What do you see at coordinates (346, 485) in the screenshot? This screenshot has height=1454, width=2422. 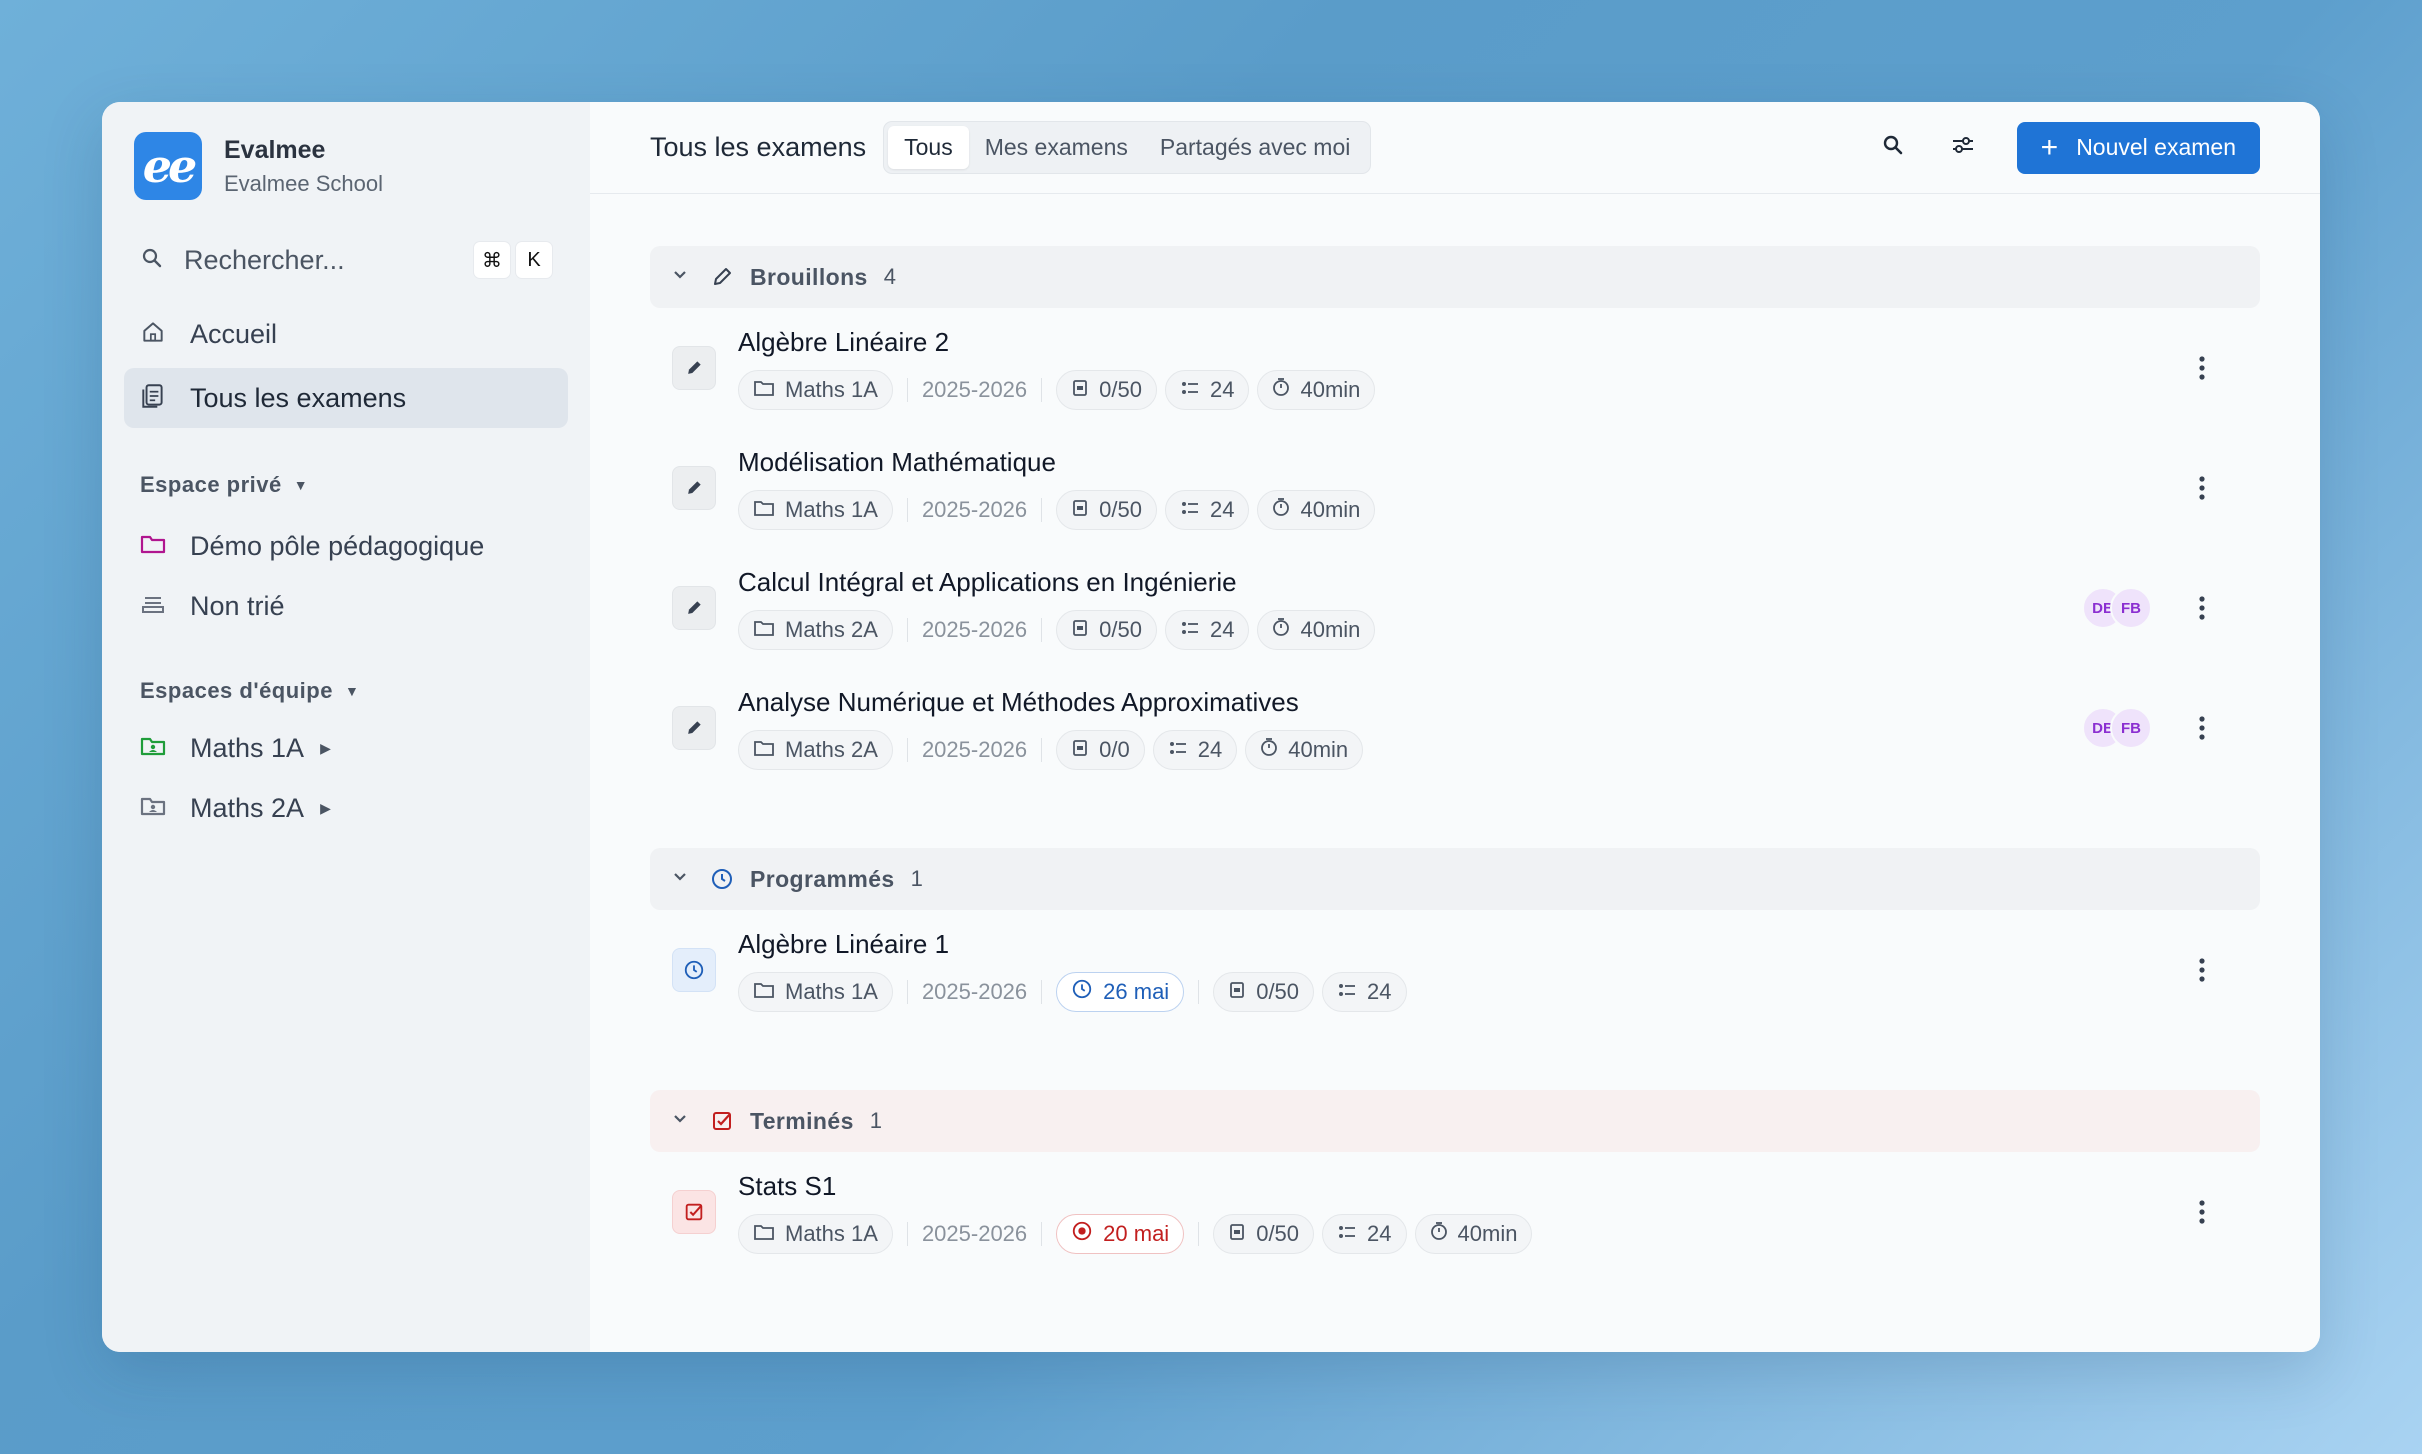 I see `private-space-header: Espace privé ▼` at bounding box center [346, 485].